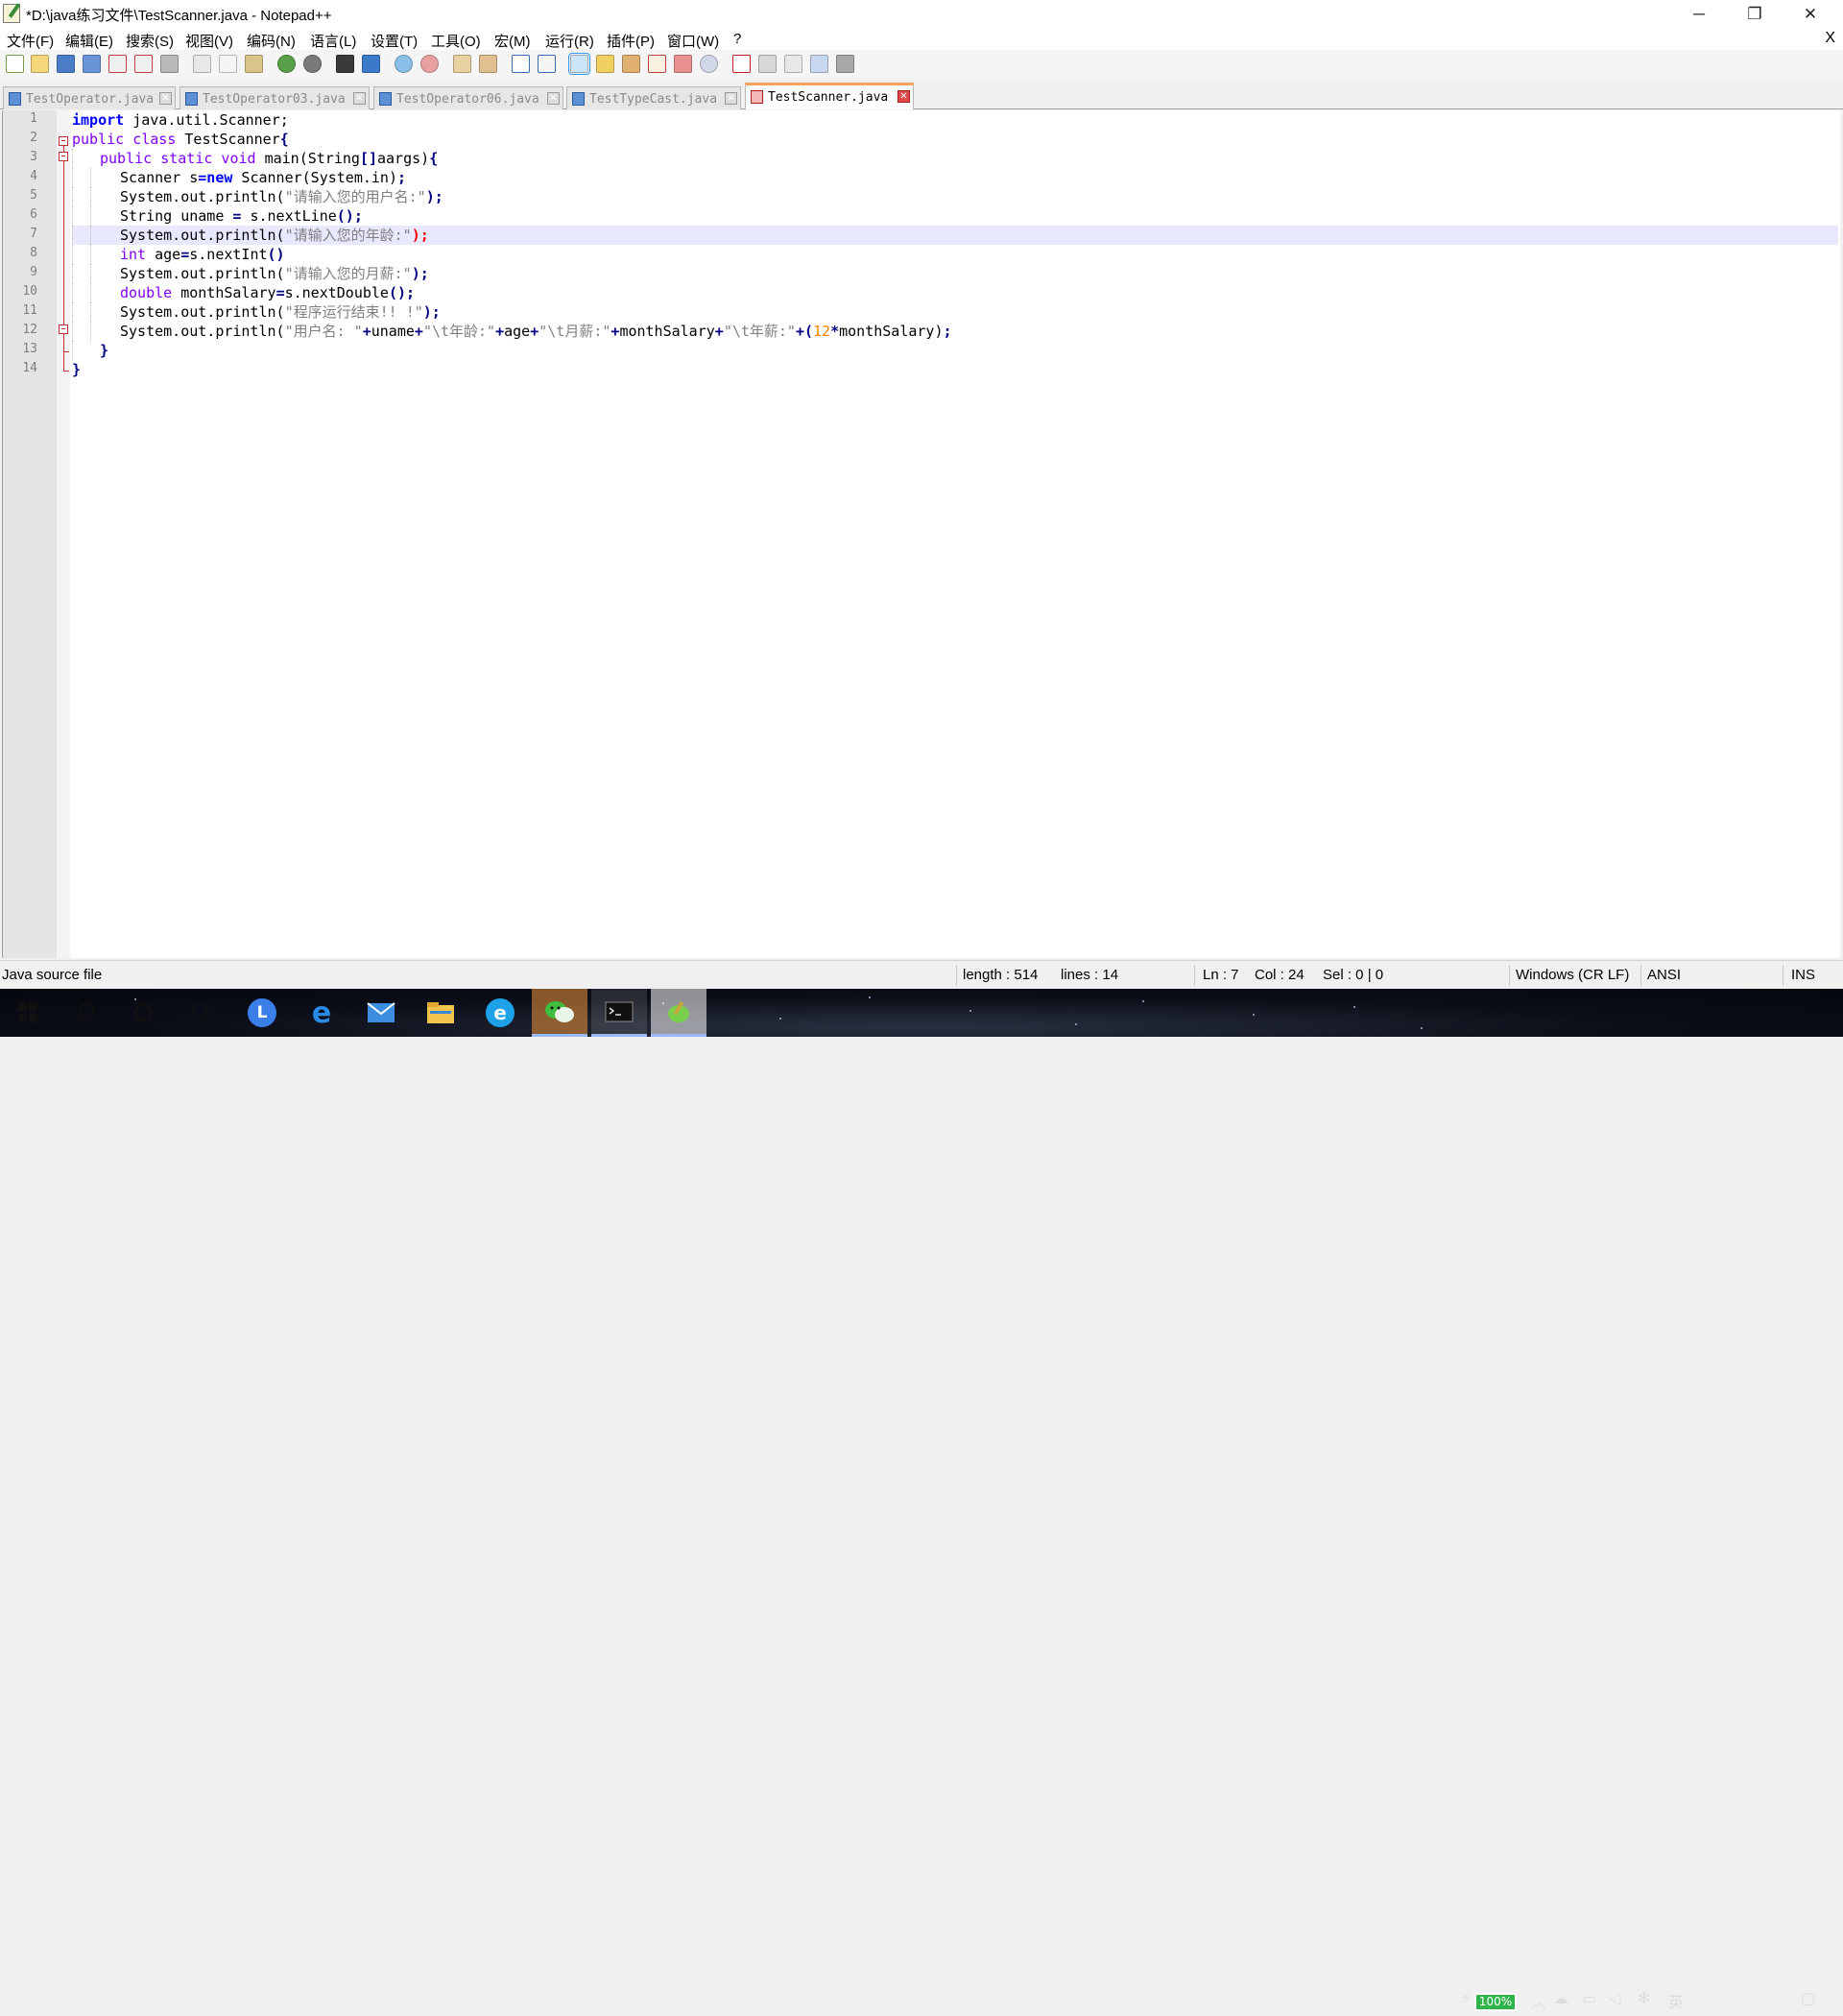 The width and height of the screenshot is (1843, 2016). What do you see at coordinates (429, 64) in the screenshot?
I see `zoom-out-icon` at bounding box center [429, 64].